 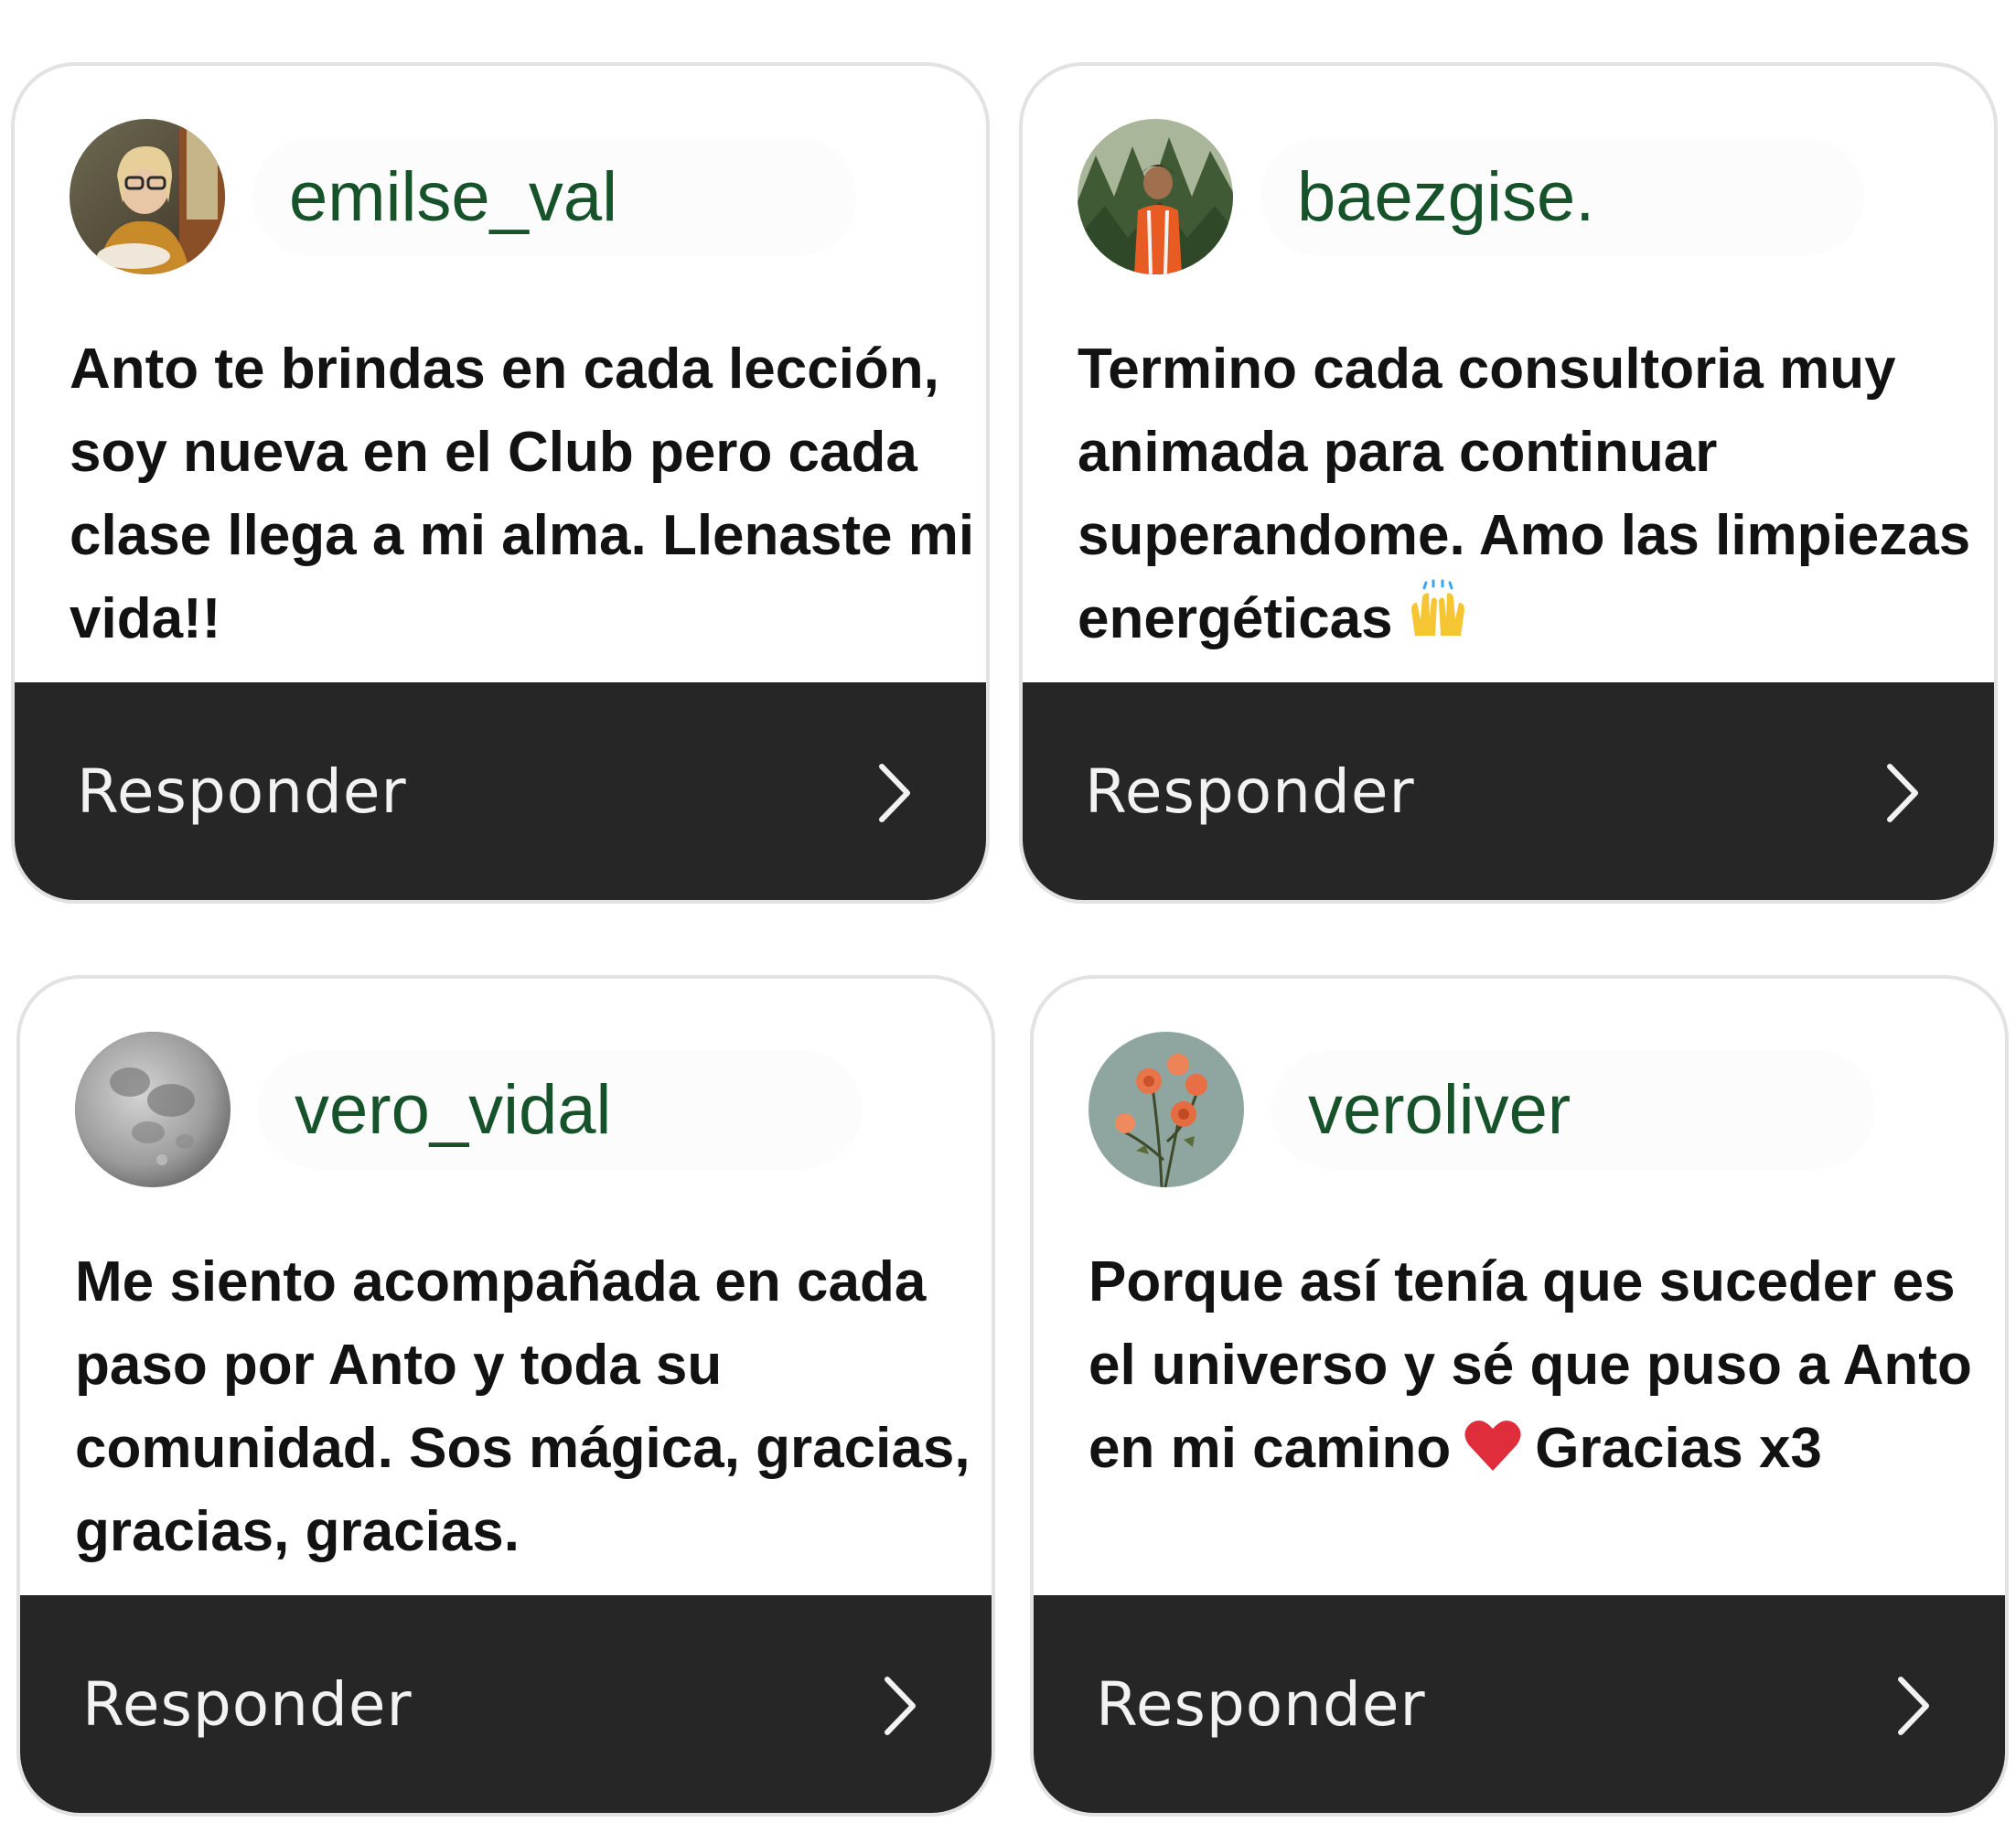 I want to click on username-pill: emilse_val, so click(x=554, y=196).